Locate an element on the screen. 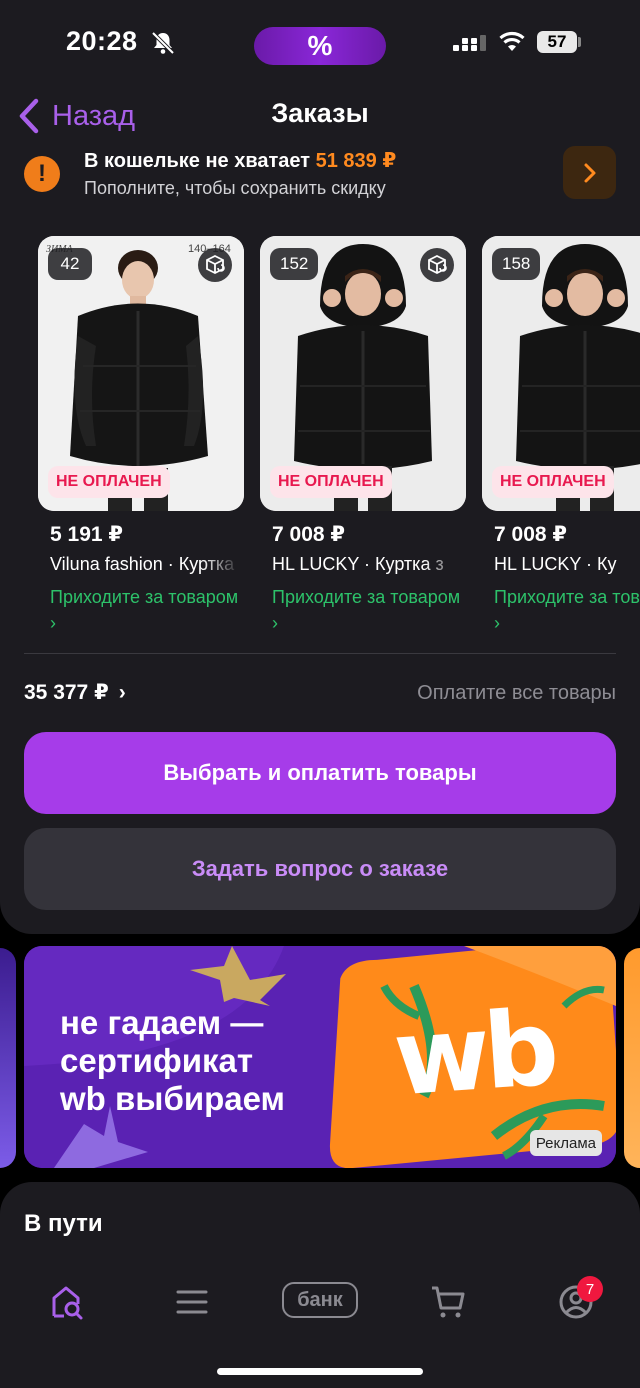  wallet-arrow-button is located at coordinates (589, 172).